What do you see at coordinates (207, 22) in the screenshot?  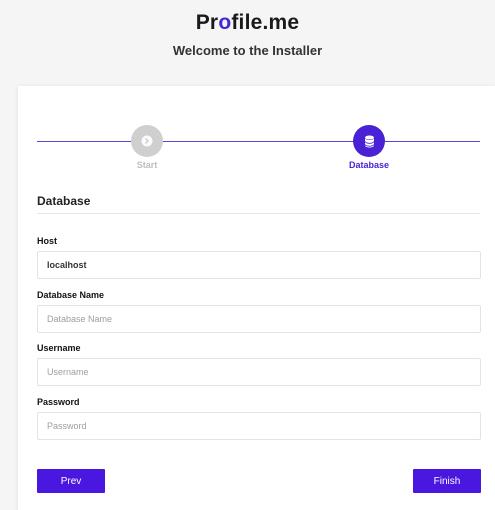 I see `logo-text-start: Pr` at bounding box center [207, 22].